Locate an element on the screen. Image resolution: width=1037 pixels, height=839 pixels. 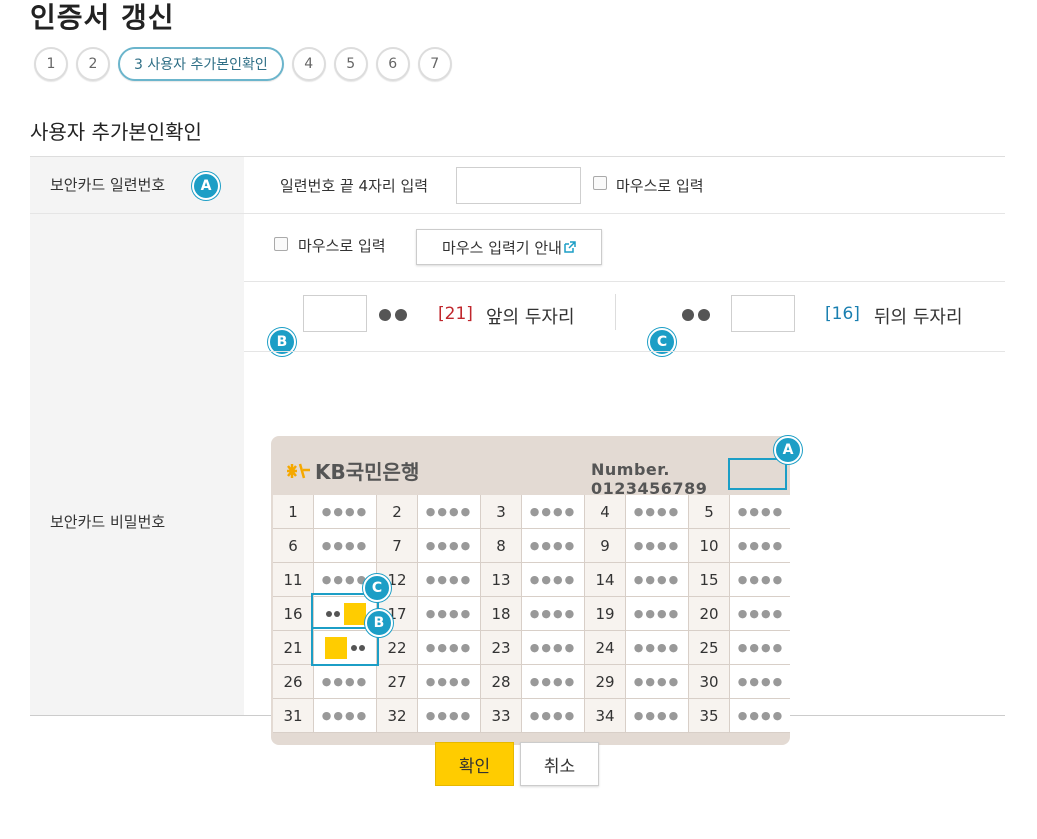
password-c-index: [16] is located at coordinates (842, 314).